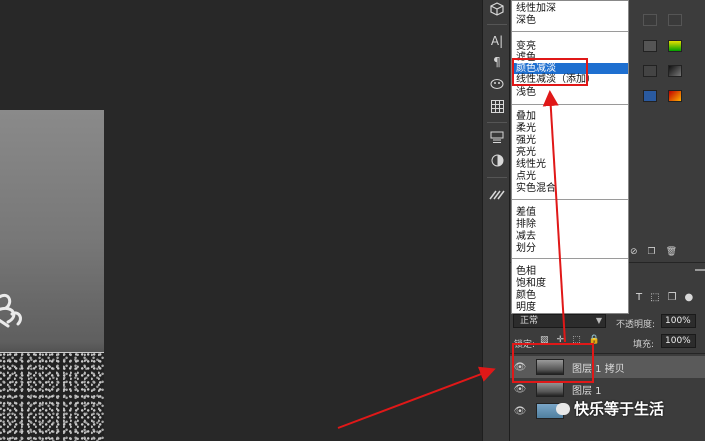 The width and height of the screenshot is (705, 441). Describe the element at coordinates (678, 341) in the screenshot. I see `fill-input: 100%` at that location.